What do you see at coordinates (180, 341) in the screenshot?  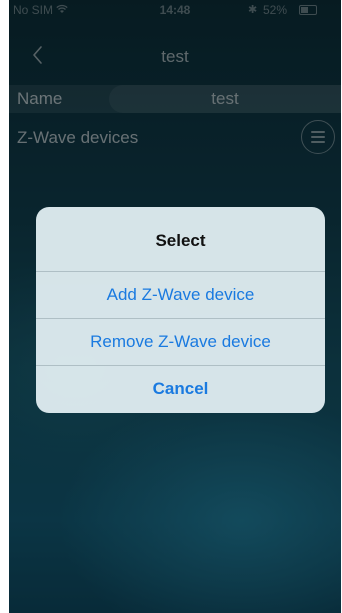 I see `remove-zwave-device-button: Remove Z-Wave device` at bounding box center [180, 341].